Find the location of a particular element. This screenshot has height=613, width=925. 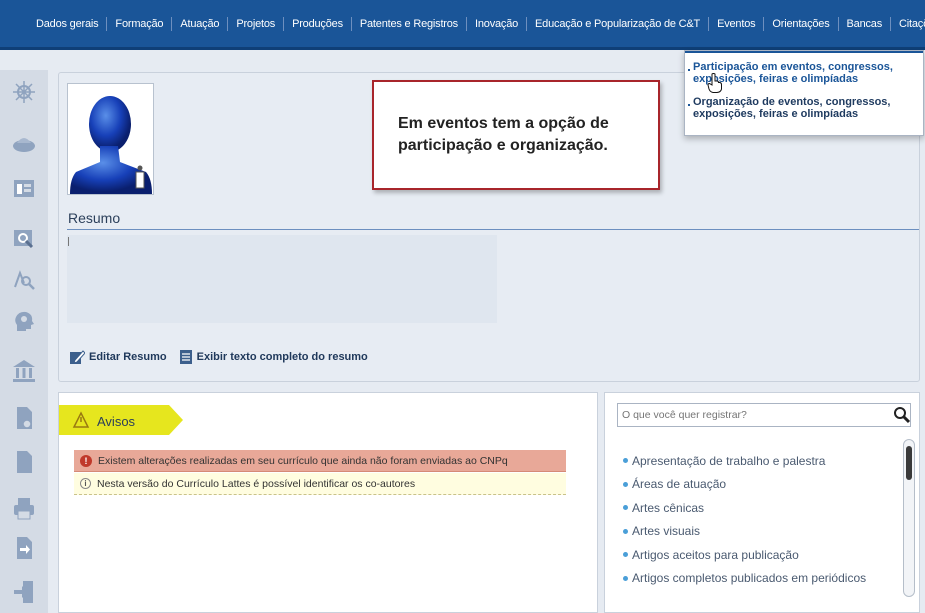

nav-item-eventos: Eventos is located at coordinates (737, 24).